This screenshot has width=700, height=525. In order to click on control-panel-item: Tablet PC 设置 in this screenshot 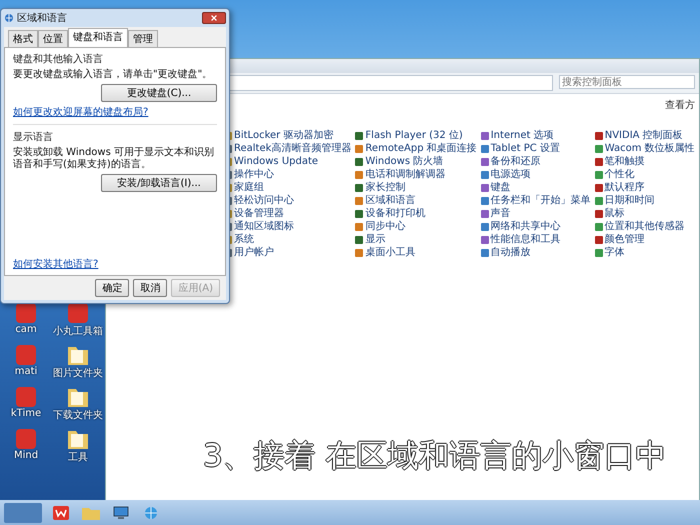, I will do `click(535, 149)`.